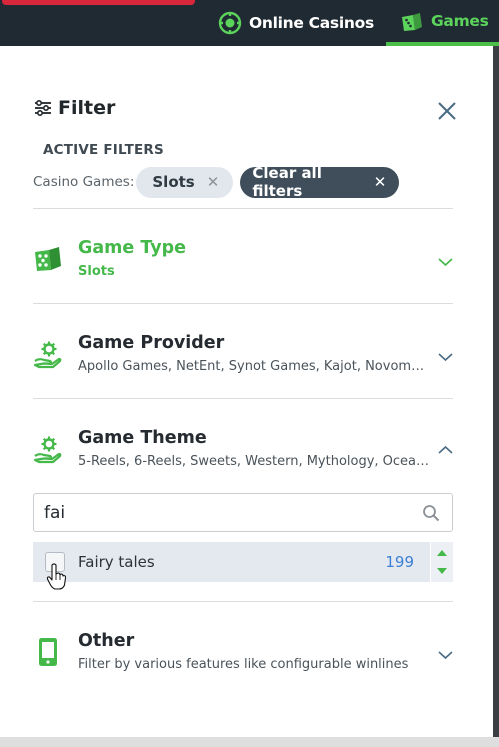  Describe the element at coordinates (230, 23) in the screenshot. I see `casino-chip-icon` at that location.